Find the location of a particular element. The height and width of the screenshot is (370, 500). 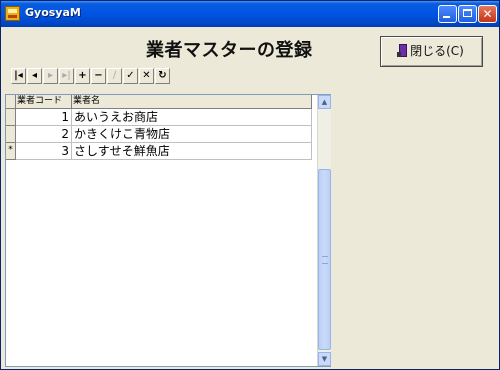

scroll-up-button: ▲ is located at coordinates (324, 102).